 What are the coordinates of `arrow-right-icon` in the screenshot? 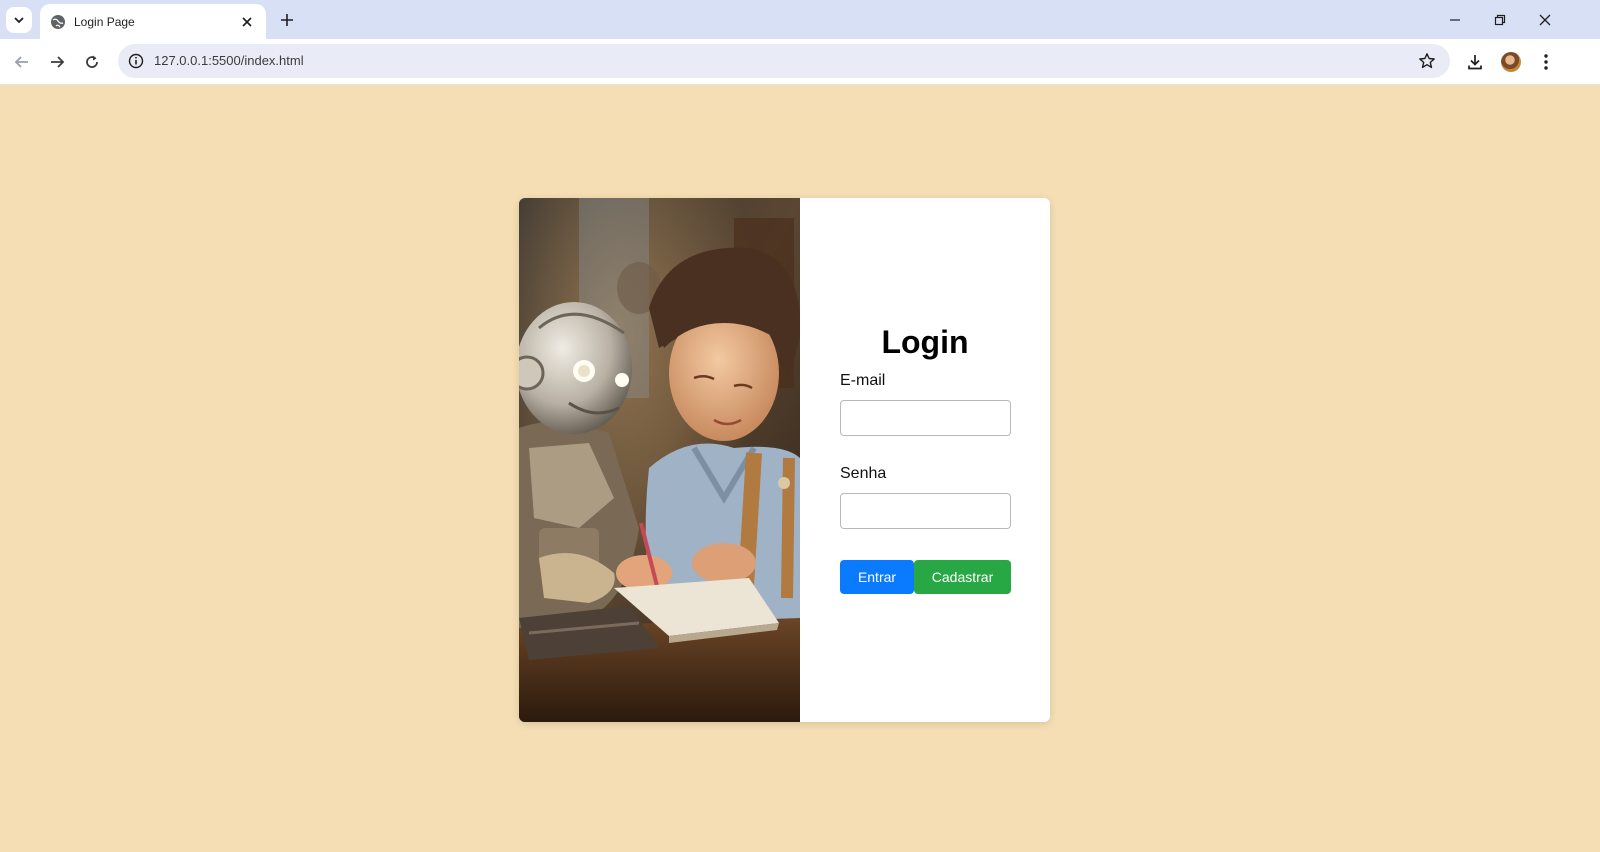 It's located at (58, 62).